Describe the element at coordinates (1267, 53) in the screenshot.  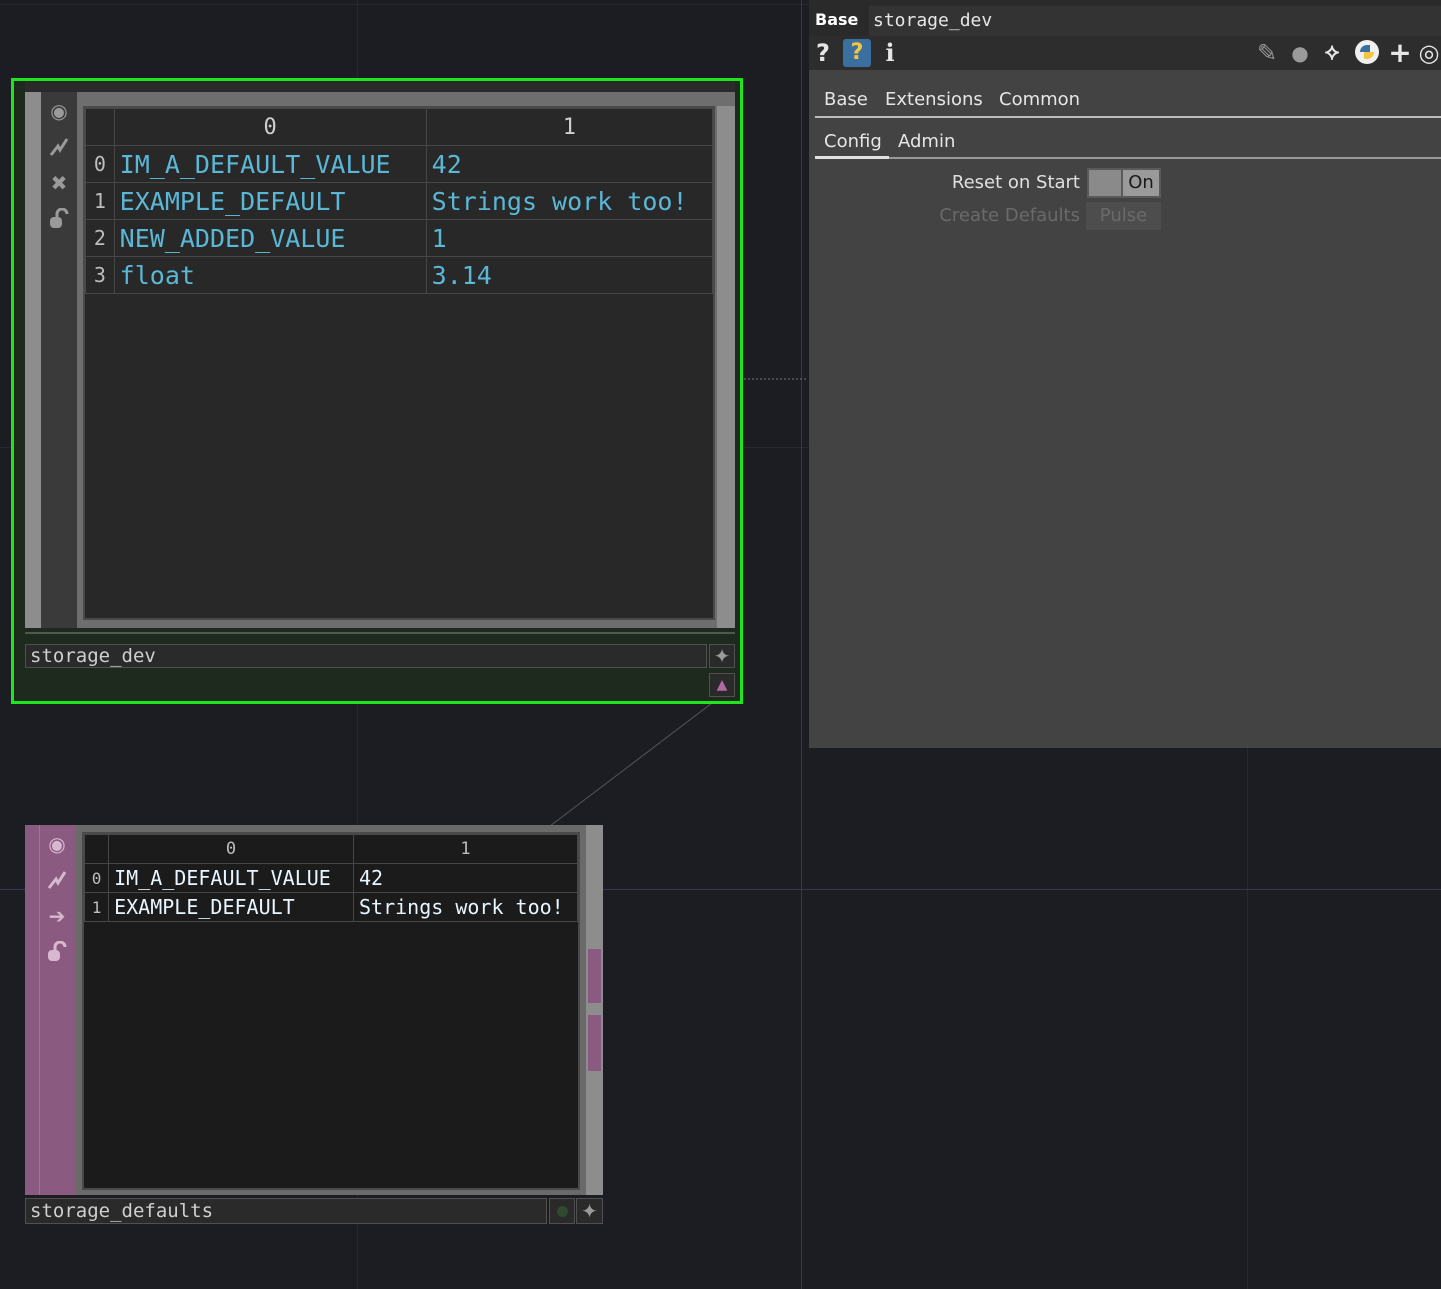
I see `edit-icon: ✎` at that location.